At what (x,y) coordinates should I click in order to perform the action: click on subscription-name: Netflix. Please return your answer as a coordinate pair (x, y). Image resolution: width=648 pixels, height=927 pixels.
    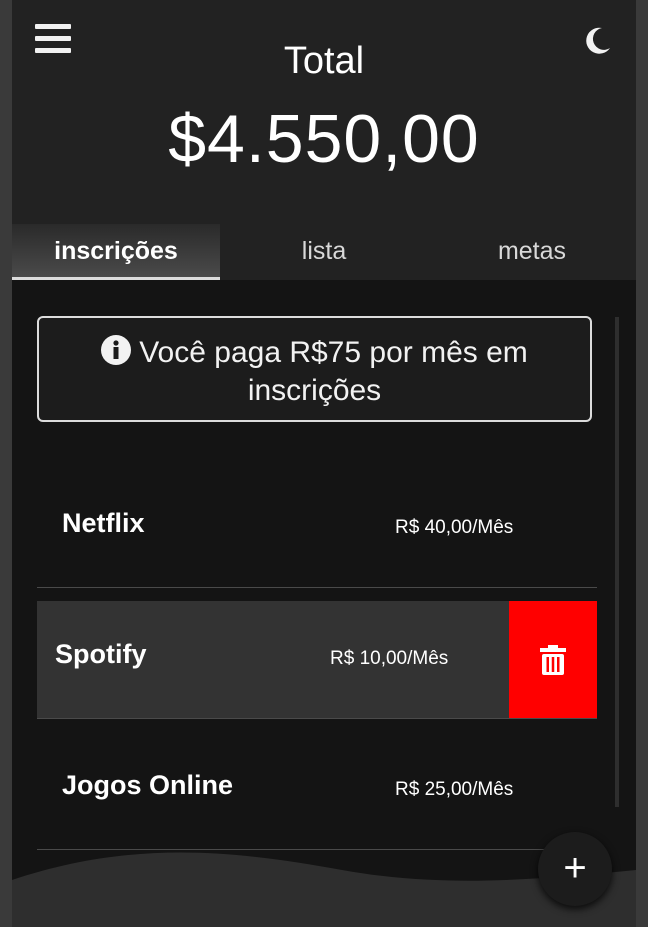
    Looking at the image, I should click on (103, 523).